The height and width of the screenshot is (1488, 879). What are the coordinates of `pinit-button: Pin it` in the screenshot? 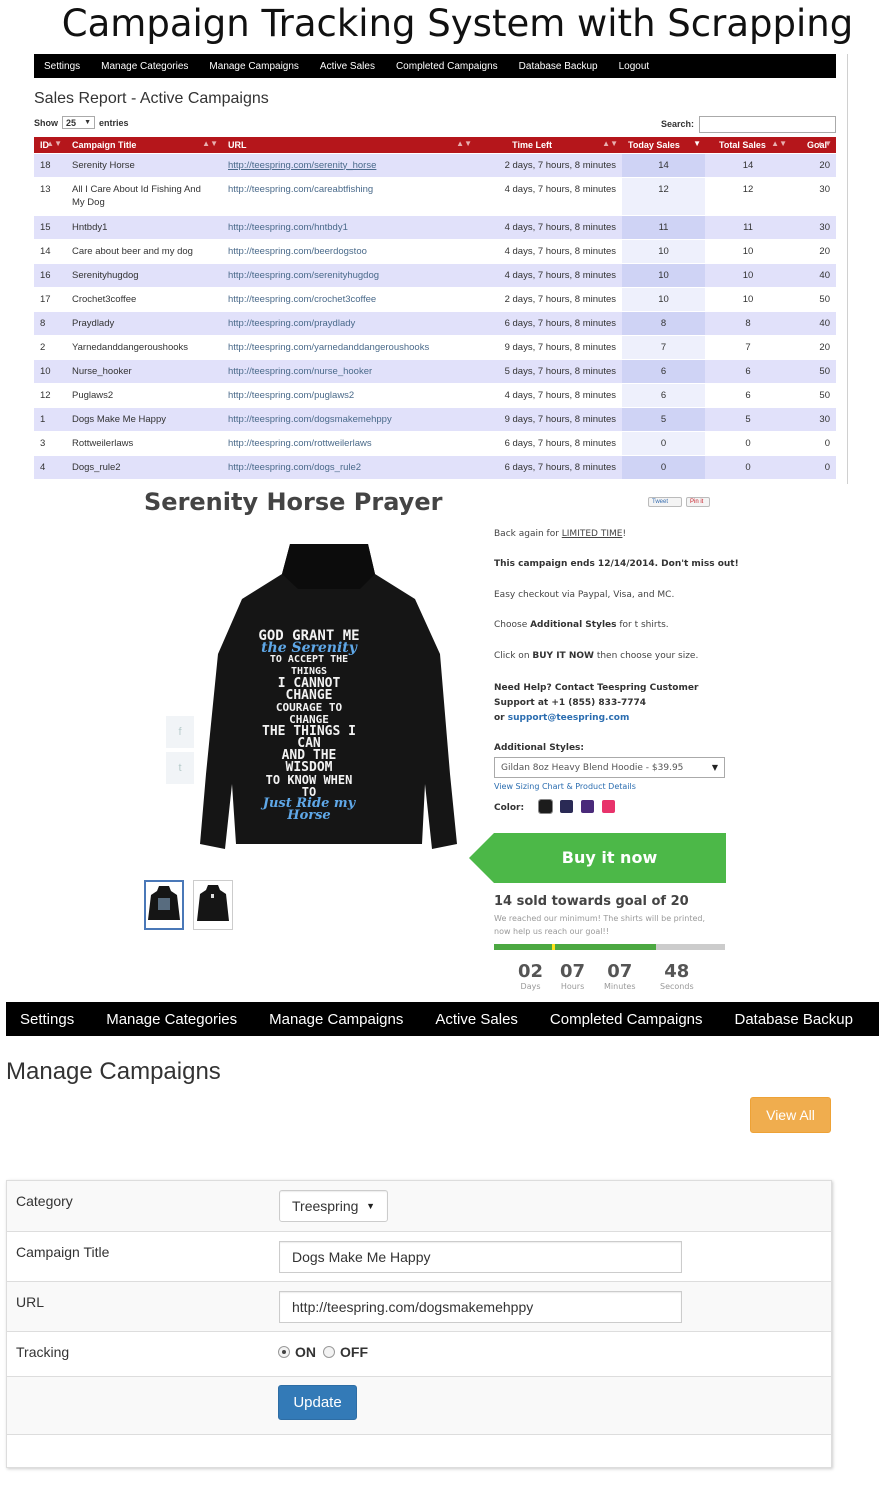 It's located at (698, 502).